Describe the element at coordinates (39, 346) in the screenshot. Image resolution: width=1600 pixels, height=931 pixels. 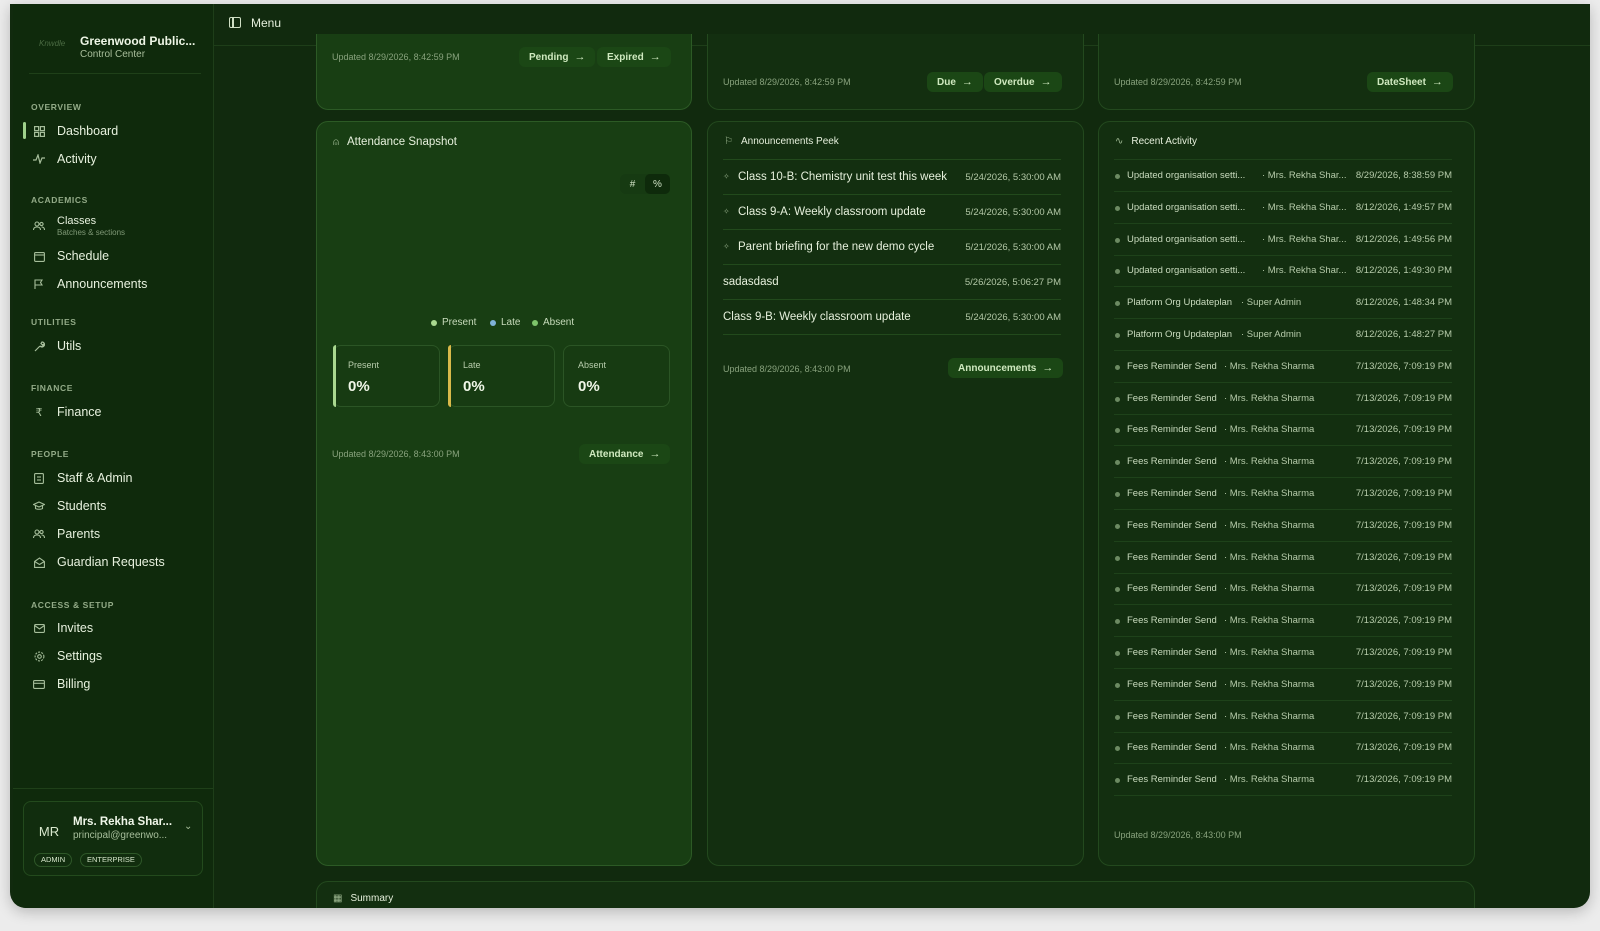
I see `wrench-icon` at that location.